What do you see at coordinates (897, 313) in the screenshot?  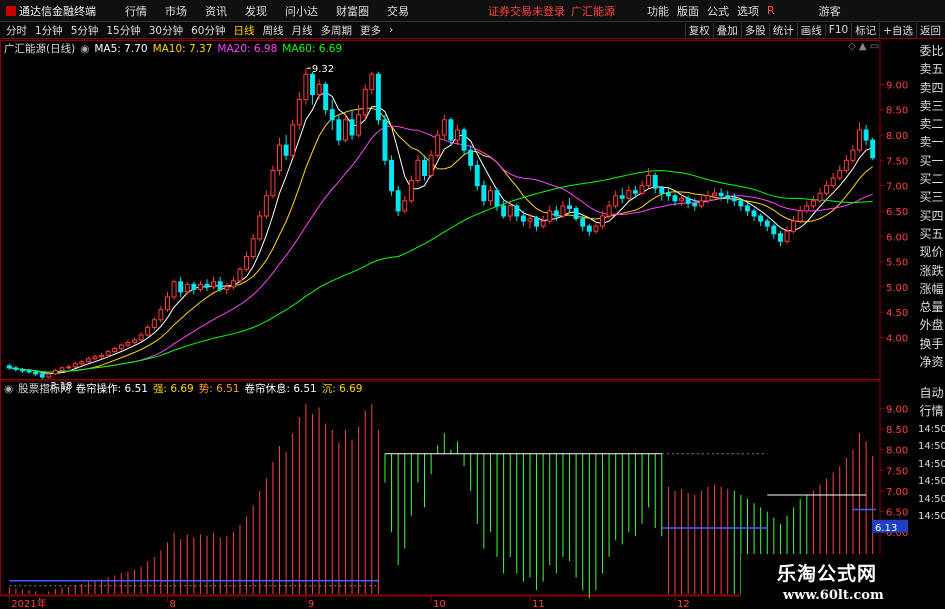 I see `price-tick-label: 4.50` at bounding box center [897, 313].